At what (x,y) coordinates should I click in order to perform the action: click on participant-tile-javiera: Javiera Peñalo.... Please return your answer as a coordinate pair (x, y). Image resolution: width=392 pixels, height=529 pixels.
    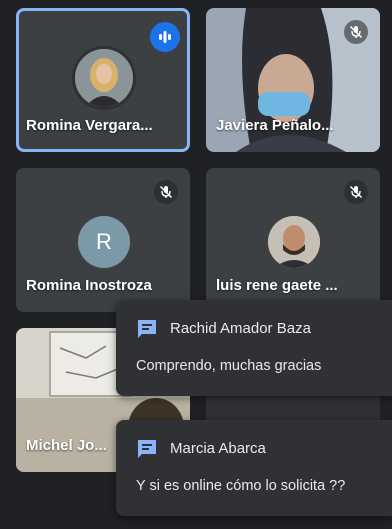
    Looking at the image, I should click on (293, 80).